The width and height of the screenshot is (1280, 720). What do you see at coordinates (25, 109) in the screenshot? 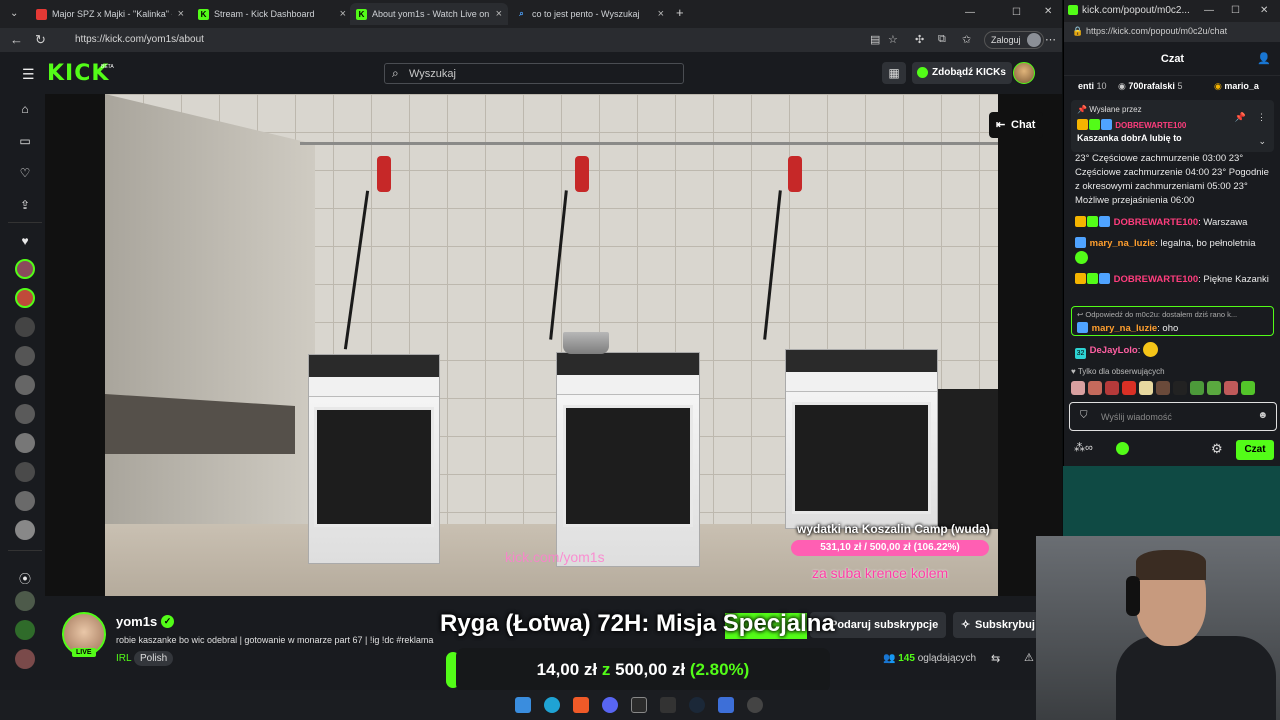
I see `home-icon: ⌂` at bounding box center [25, 109].